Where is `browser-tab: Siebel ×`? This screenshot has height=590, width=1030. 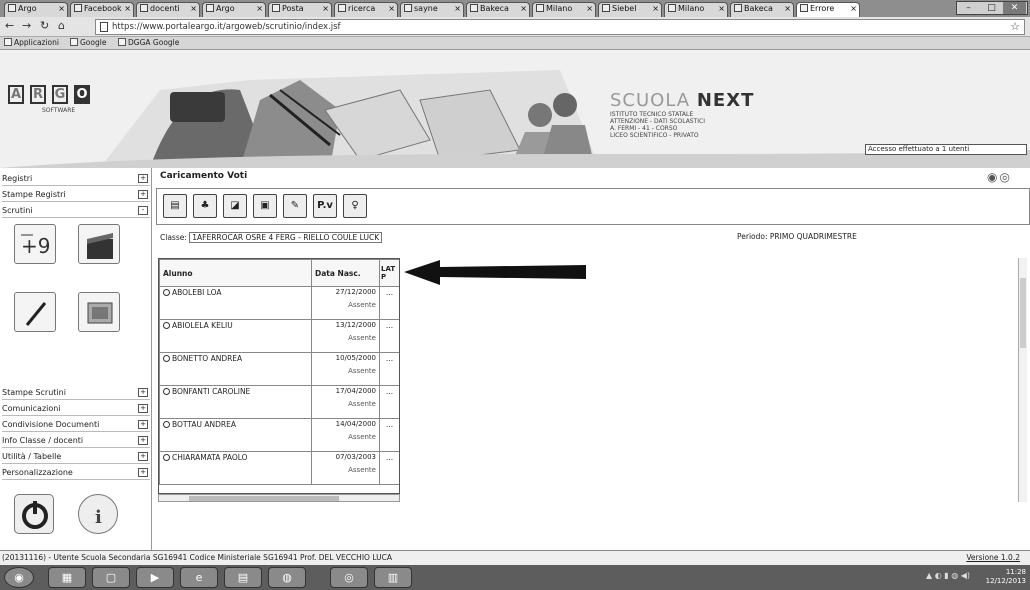 browser-tab: Siebel × is located at coordinates (630, 9).